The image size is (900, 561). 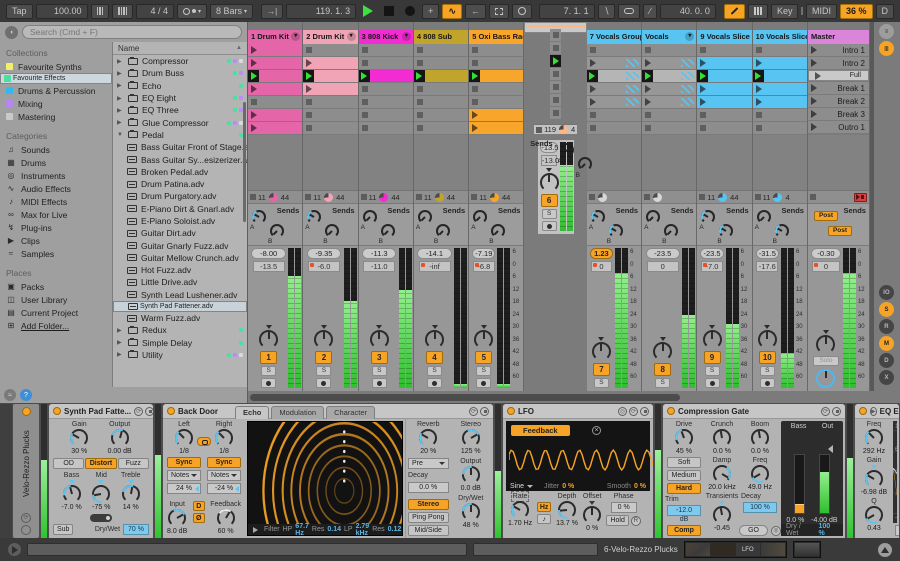 I want to click on browser-file-guitar-mellow-crunch-adv: Guitar Mellow Crunch.adv, so click(x=180, y=258).